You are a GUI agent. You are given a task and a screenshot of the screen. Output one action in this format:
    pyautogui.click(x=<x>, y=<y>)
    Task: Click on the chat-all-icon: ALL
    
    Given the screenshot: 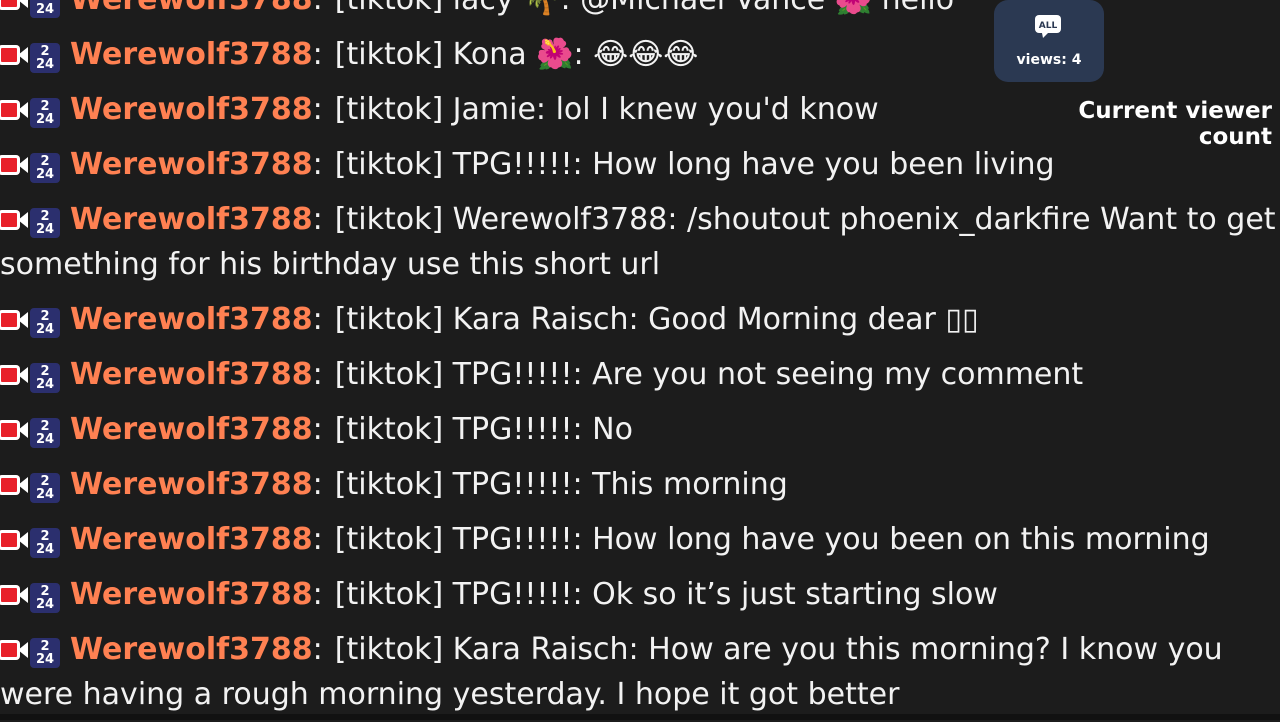 What is the action you would take?
    pyautogui.click(x=1048, y=26)
    